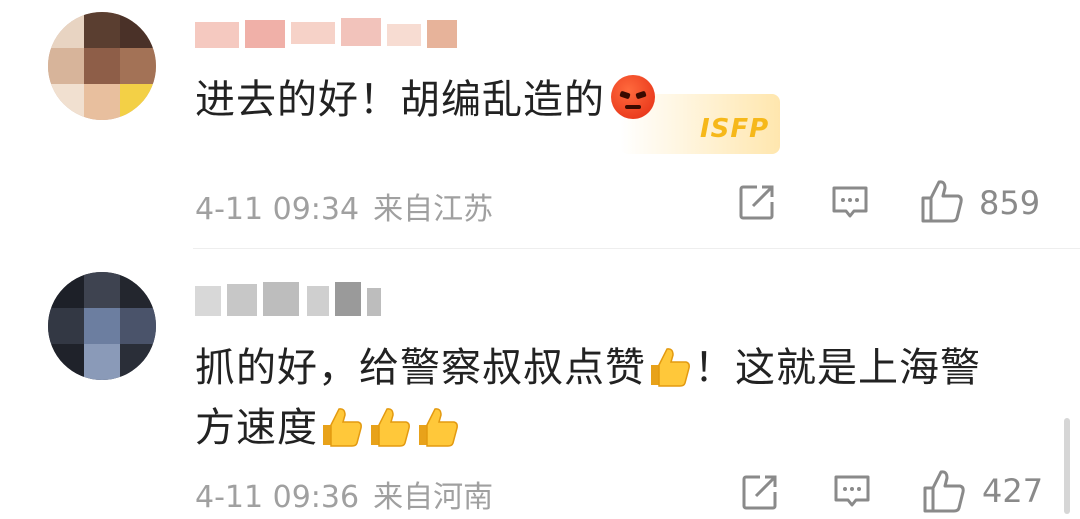 Image resolution: width=1080 pixels, height=519 pixels. What do you see at coordinates (633, 97) in the screenshot?
I see `angry-face-icon` at bounding box center [633, 97].